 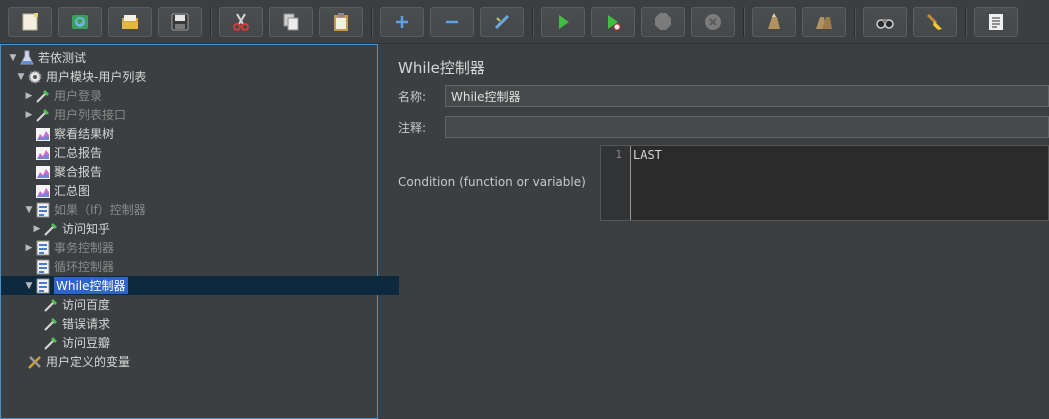 What do you see at coordinates (200, 133) in the screenshot?
I see `tree-item: 察看结果树` at bounding box center [200, 133].